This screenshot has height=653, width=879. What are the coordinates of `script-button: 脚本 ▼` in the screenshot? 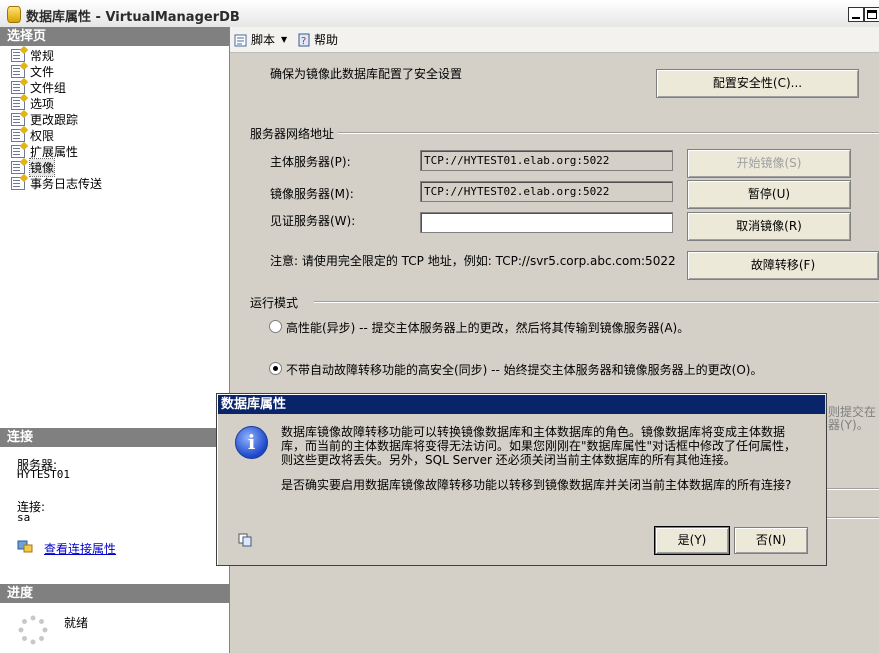 It's located at (260, 39).